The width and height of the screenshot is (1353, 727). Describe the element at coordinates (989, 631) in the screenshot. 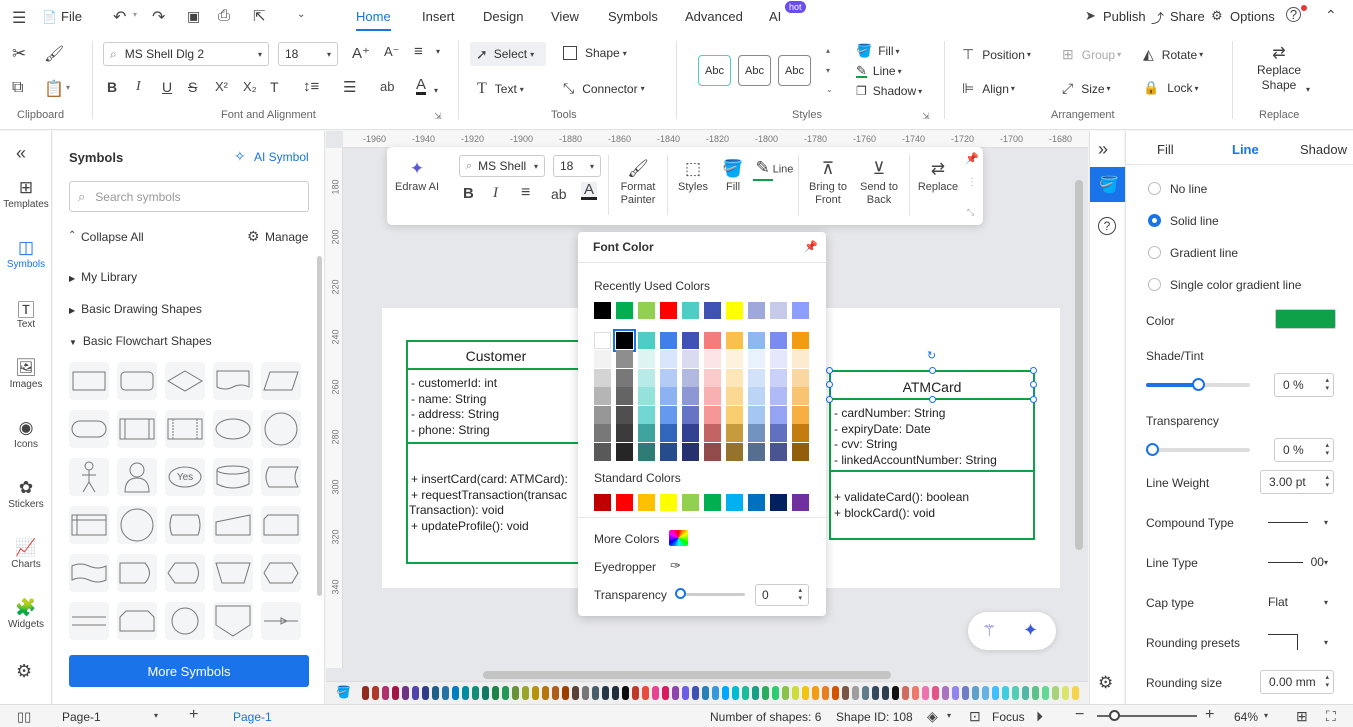

I see `magic-wand-icon: ⚚` at that location.